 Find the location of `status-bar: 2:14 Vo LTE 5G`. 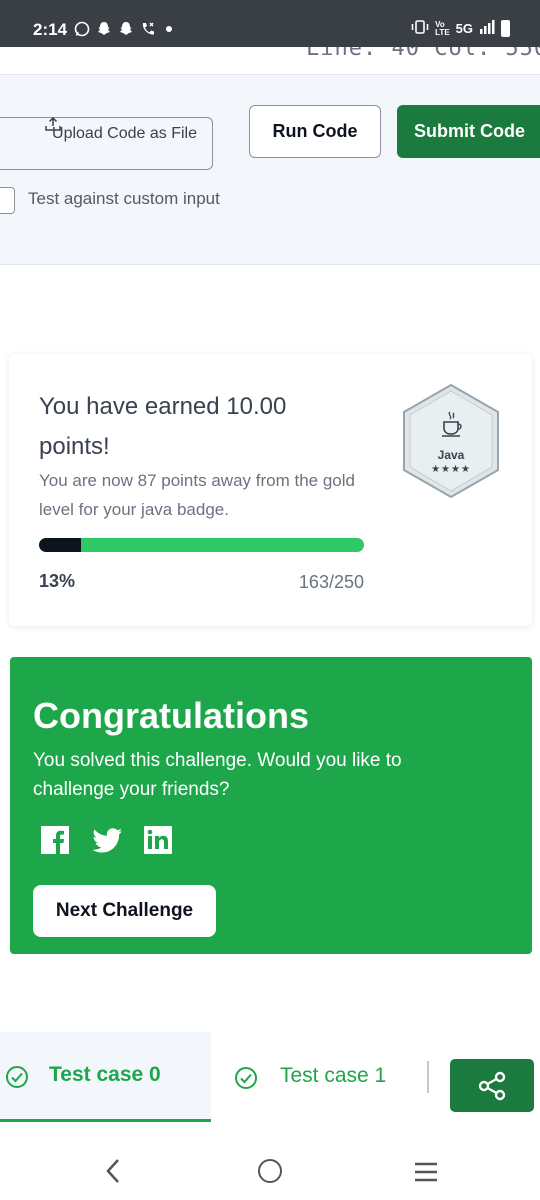

status-bar: 2:14 Vo LTE 5G is located at coordinates (270, 23).